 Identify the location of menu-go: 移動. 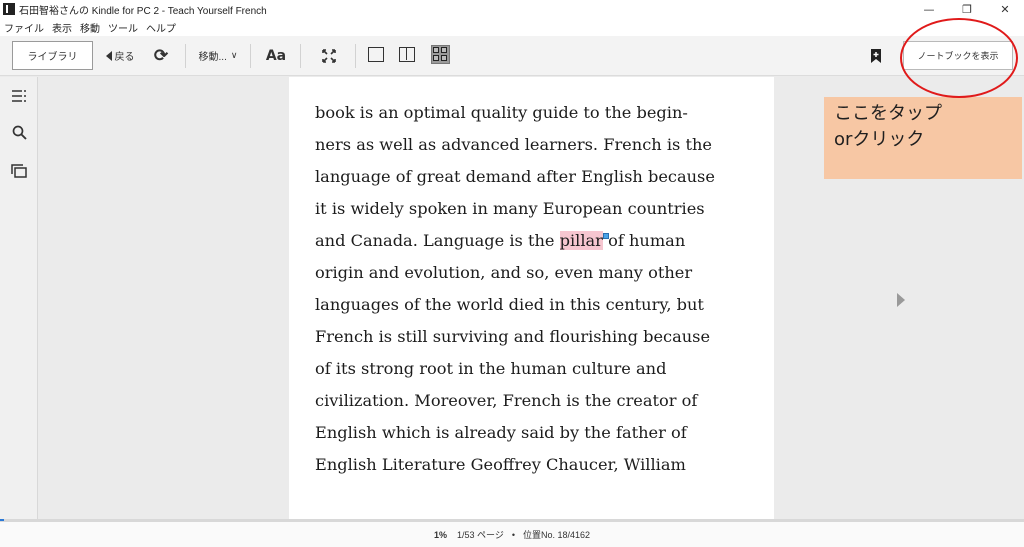
(90, 27).